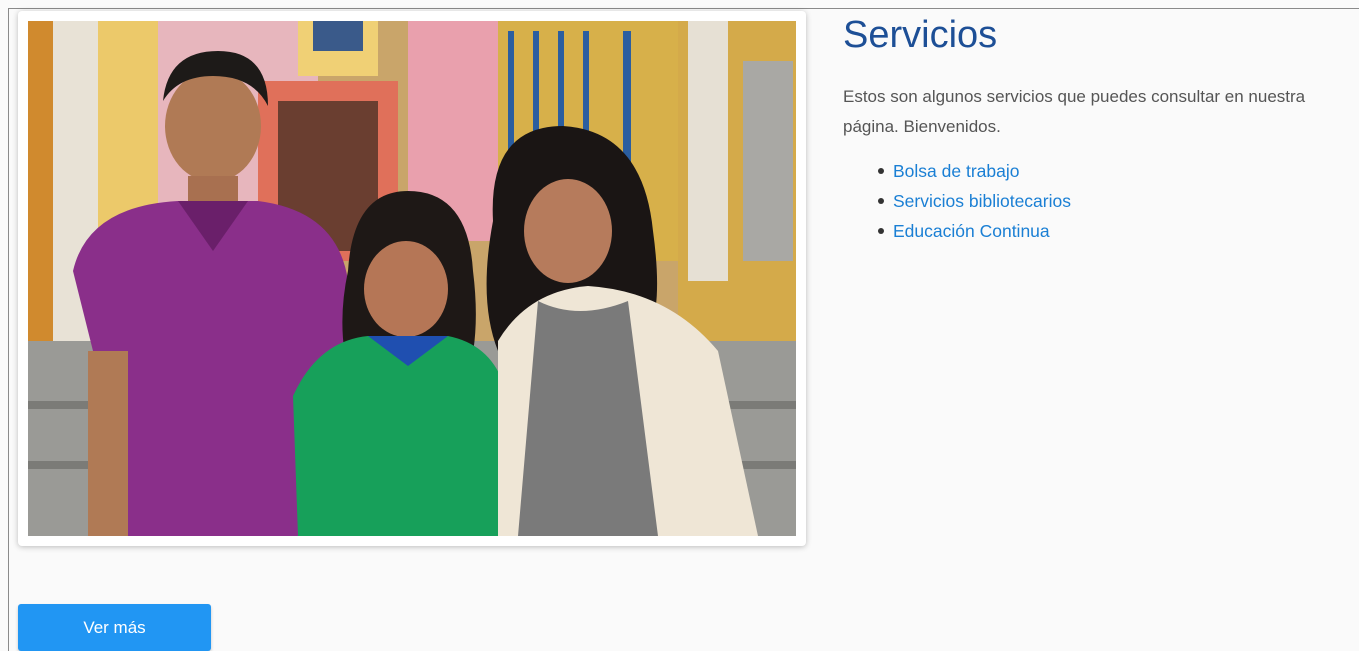 The height and width of the screenshot is (651, 1359). Describe the element at coordinates (956, 171) in the screenshot. I see `link-bolsa-de-trabajo: Bolsa de trabajo` at that location.